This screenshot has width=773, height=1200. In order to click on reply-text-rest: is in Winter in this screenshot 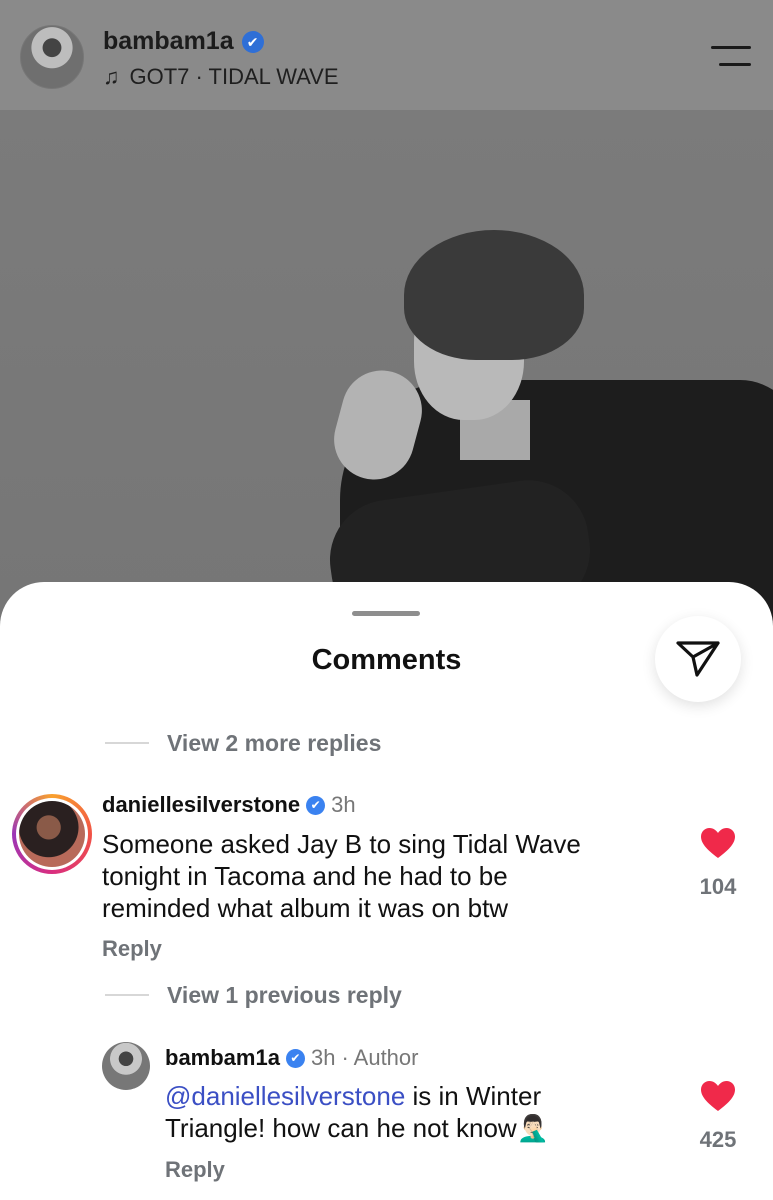, I will do `click(473, 1096)`.